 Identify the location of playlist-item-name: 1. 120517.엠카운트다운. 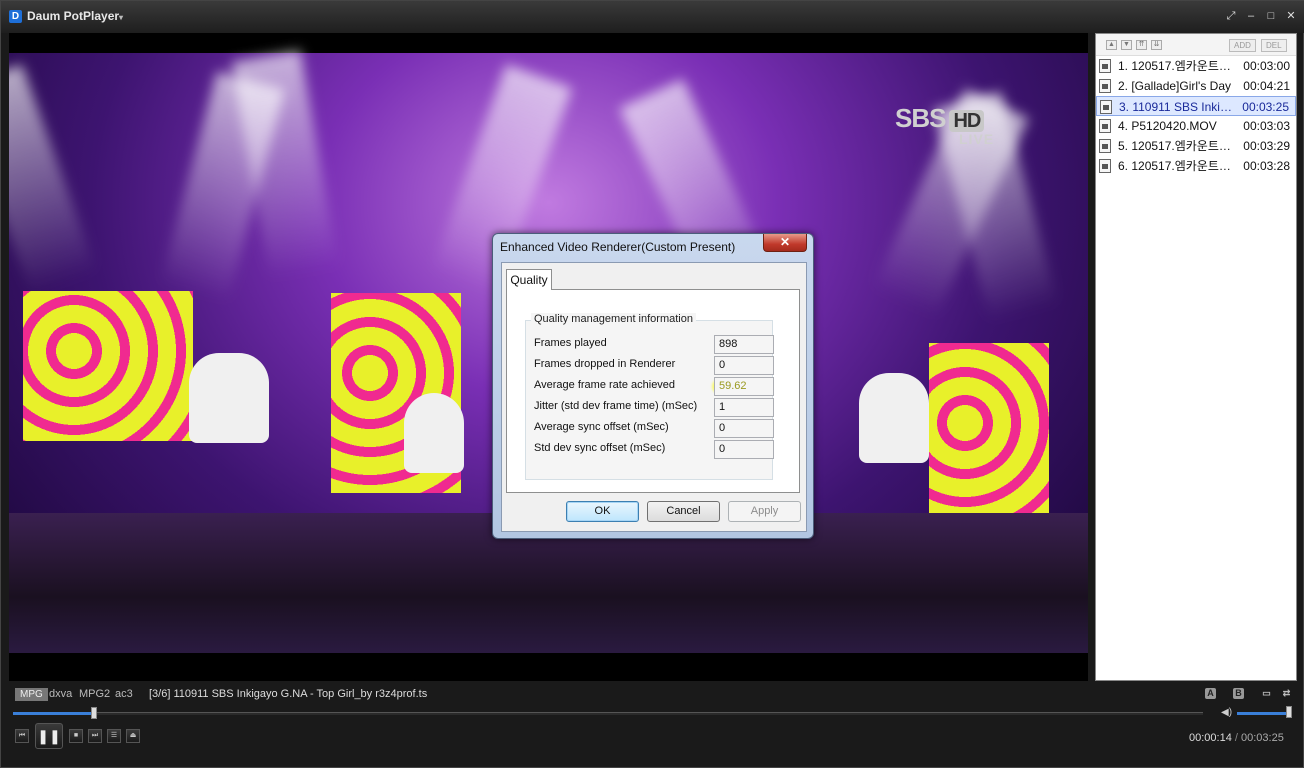
(1177, 66).